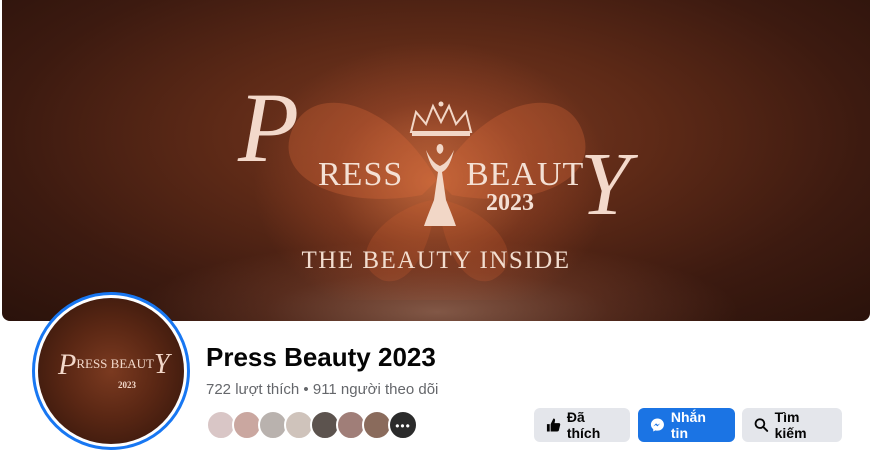  I want to click on avatar-logo-p: P, so click(67, 364).